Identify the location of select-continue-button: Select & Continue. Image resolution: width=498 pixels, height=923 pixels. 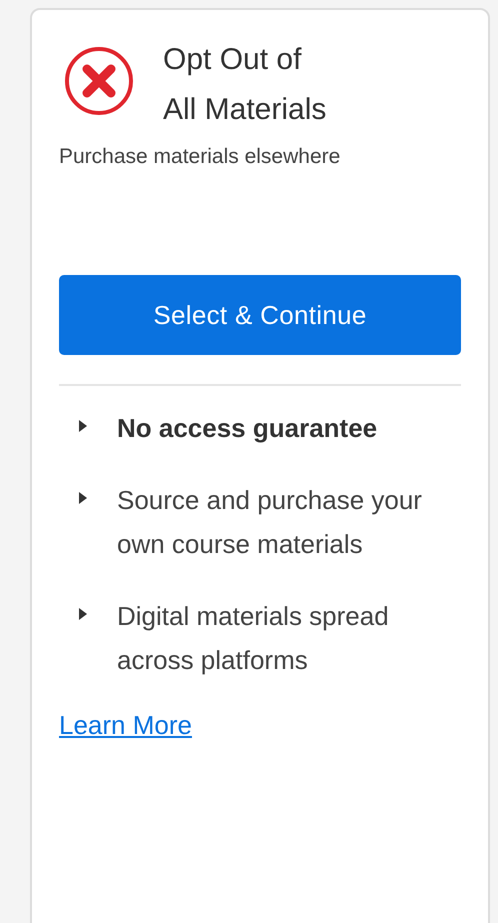
(260, 315).